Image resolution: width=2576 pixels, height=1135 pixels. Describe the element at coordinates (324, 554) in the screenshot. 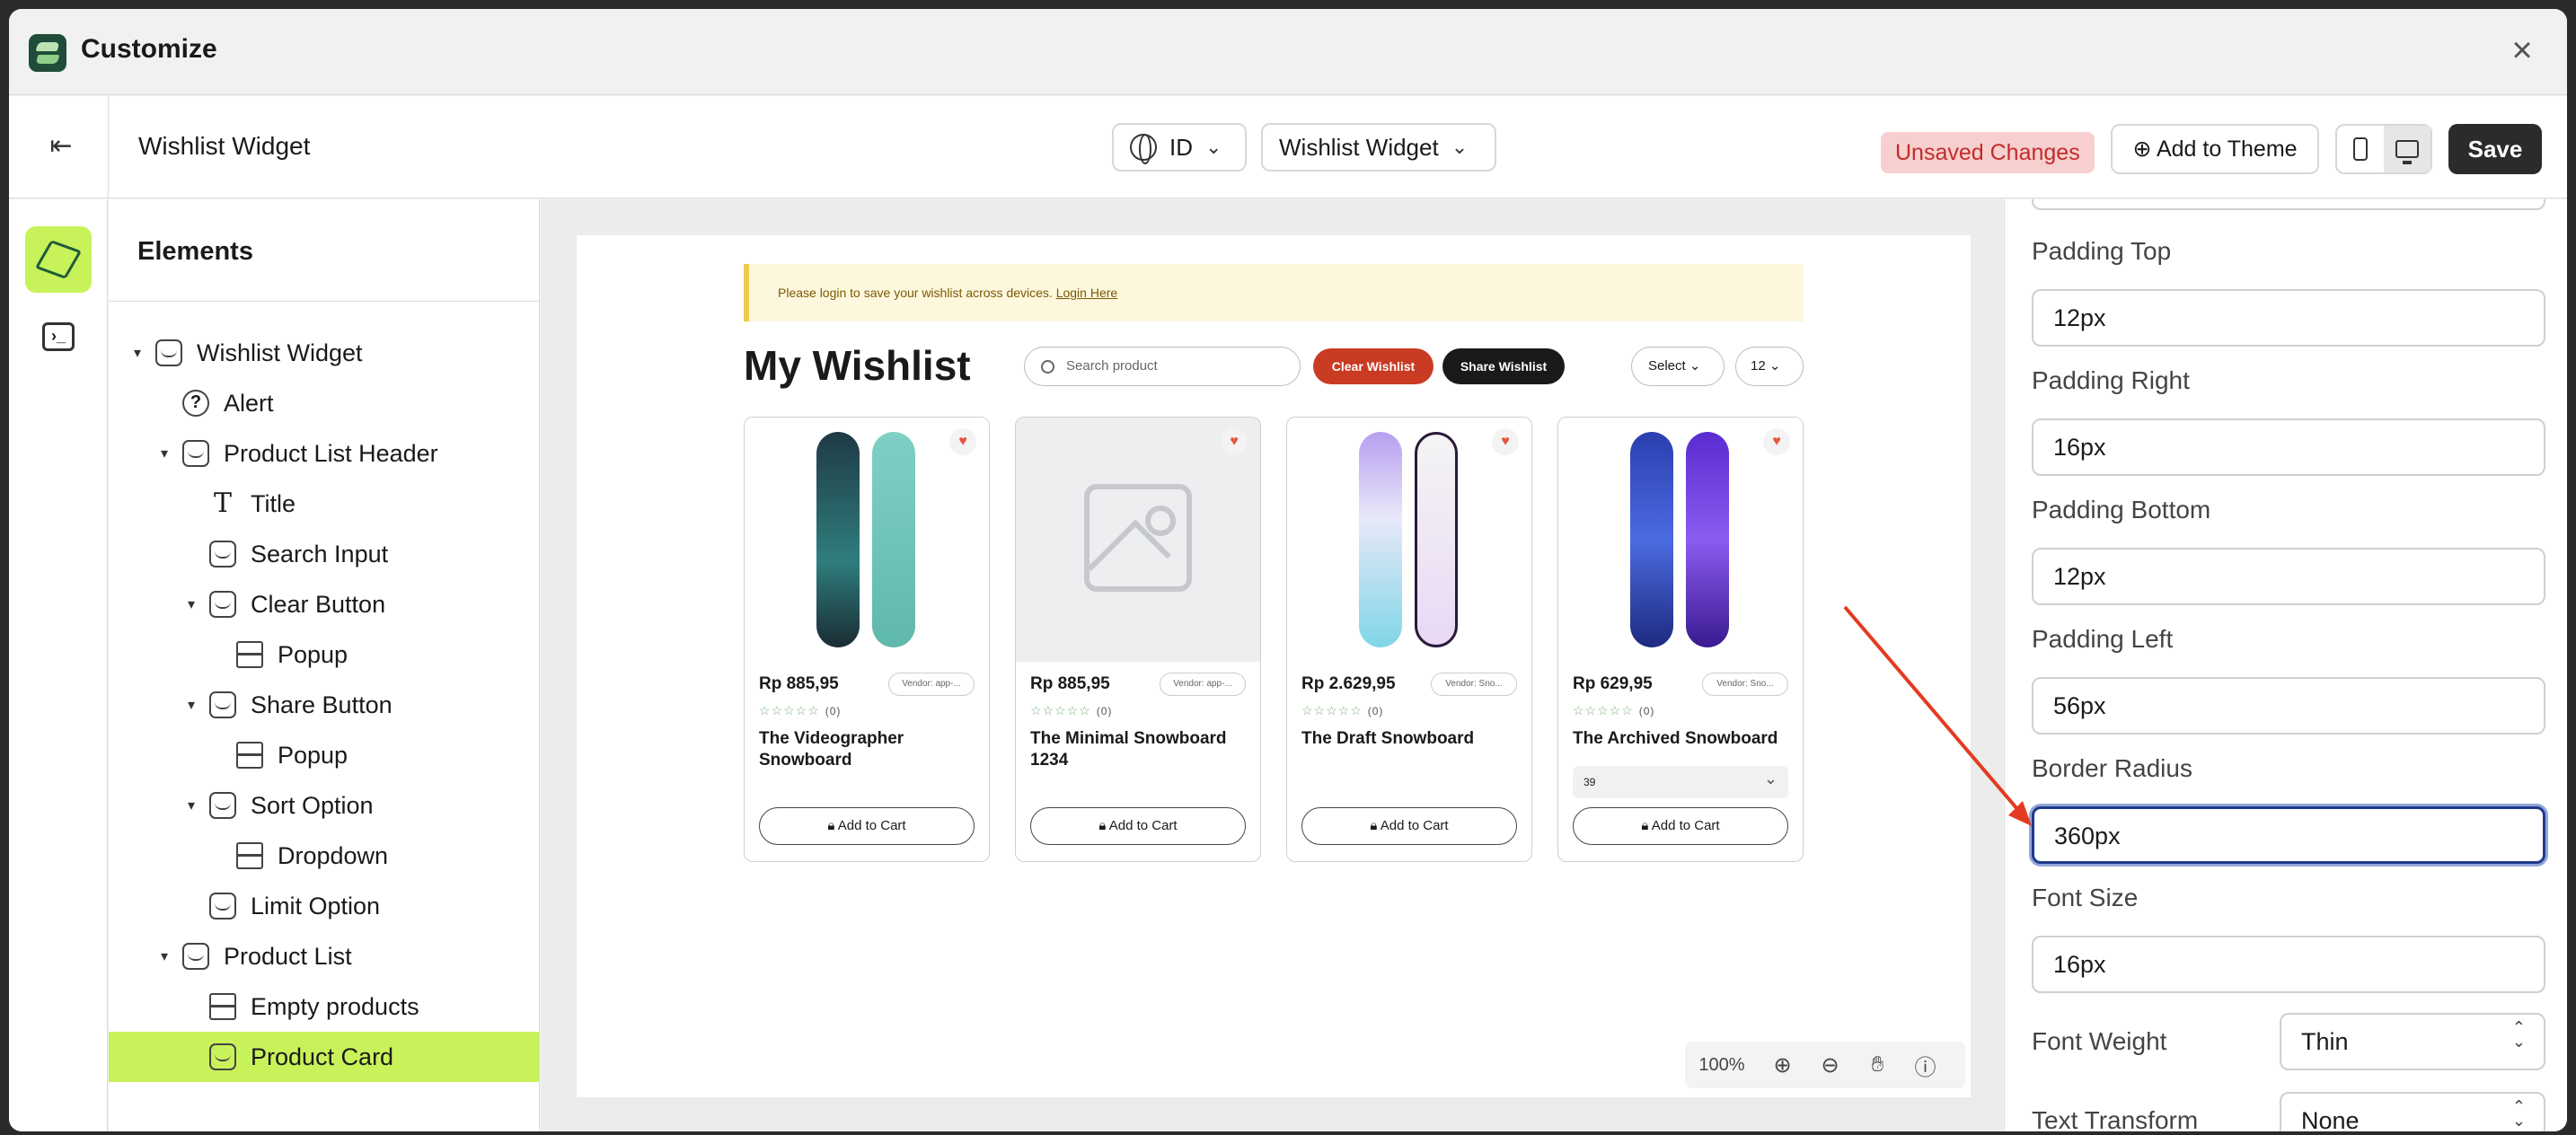

I see `tree-item-search-input: Search Input` at that location.